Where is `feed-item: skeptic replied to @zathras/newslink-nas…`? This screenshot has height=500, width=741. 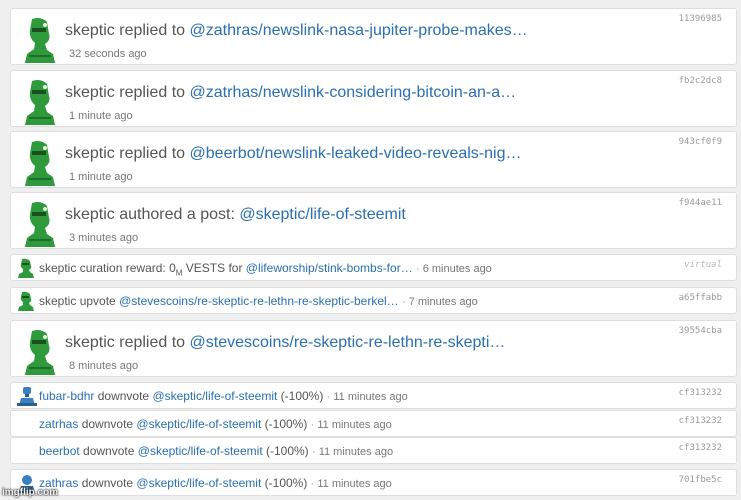
feed-item: skeptic replied to @zathras/newslink-nas… is located at coordinates (373, 36).